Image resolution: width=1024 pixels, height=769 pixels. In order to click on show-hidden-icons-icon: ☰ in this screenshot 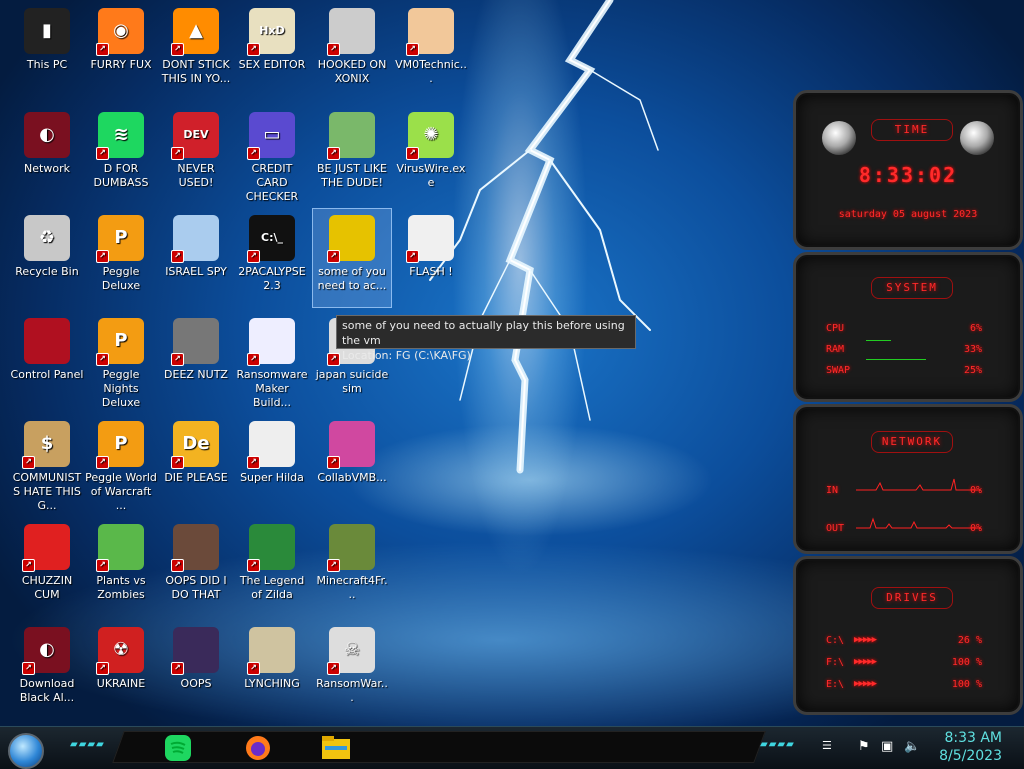, I will do `click(827, 745)`.